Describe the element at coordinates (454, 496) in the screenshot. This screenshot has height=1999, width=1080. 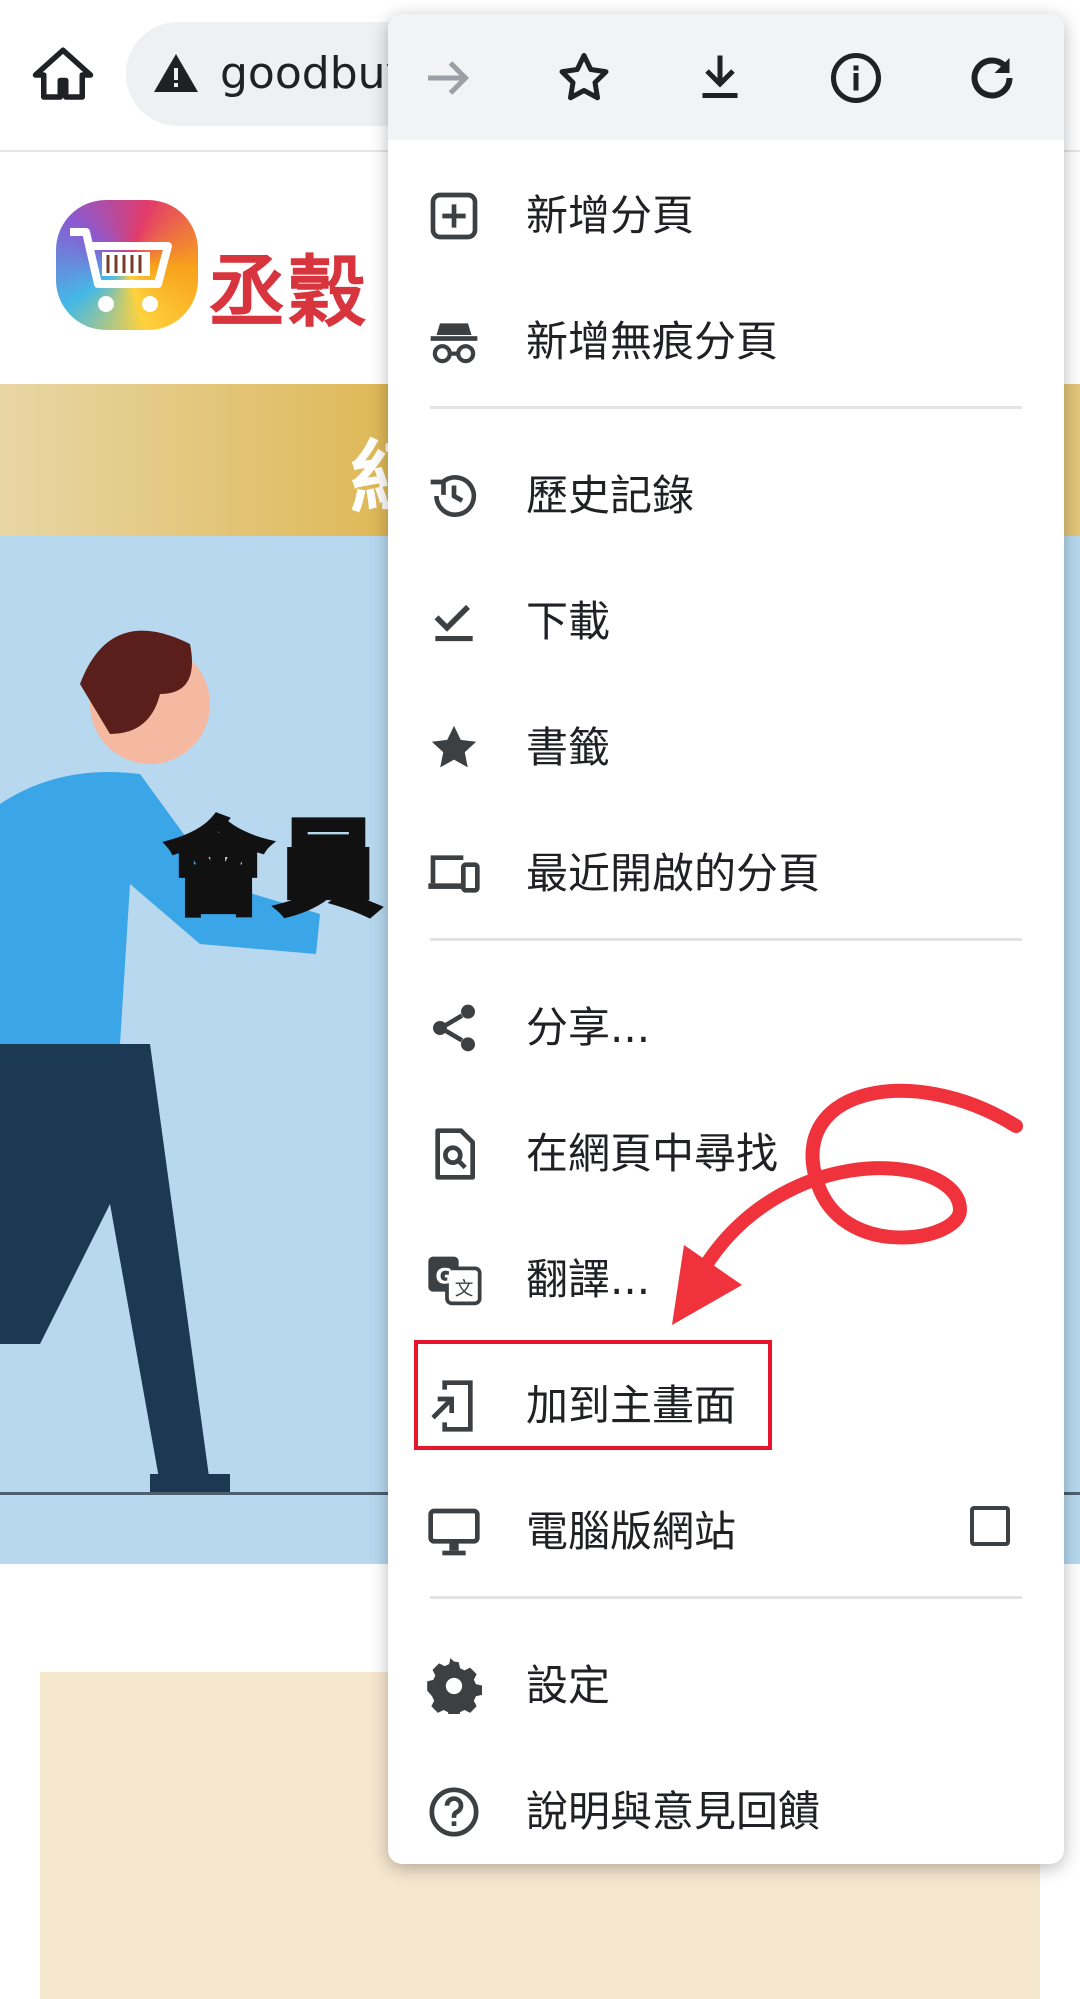
I see `history-icon` at that location.